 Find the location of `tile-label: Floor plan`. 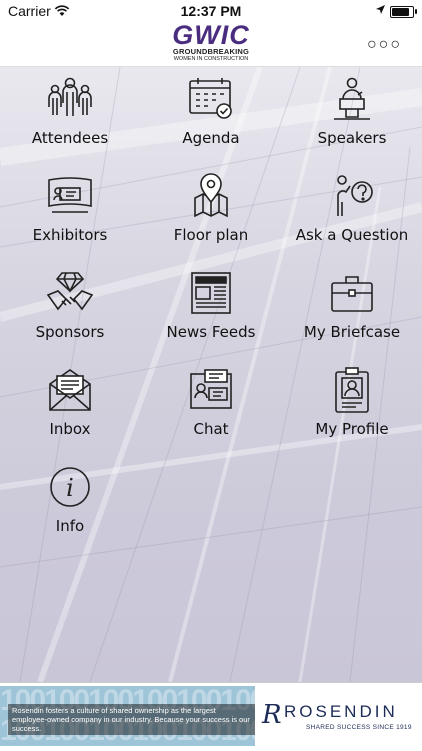

tile-label: Floor plan is located at coordinates (211, 235).